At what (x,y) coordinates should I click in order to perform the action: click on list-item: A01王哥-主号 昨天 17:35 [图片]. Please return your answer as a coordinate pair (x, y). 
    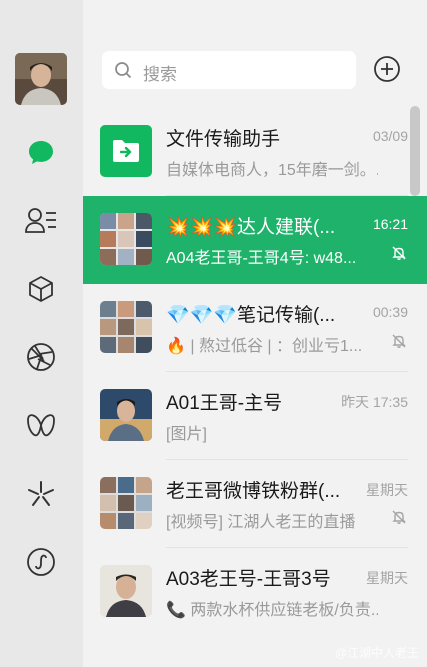
    Looking at the image, I should click on (255, 416).